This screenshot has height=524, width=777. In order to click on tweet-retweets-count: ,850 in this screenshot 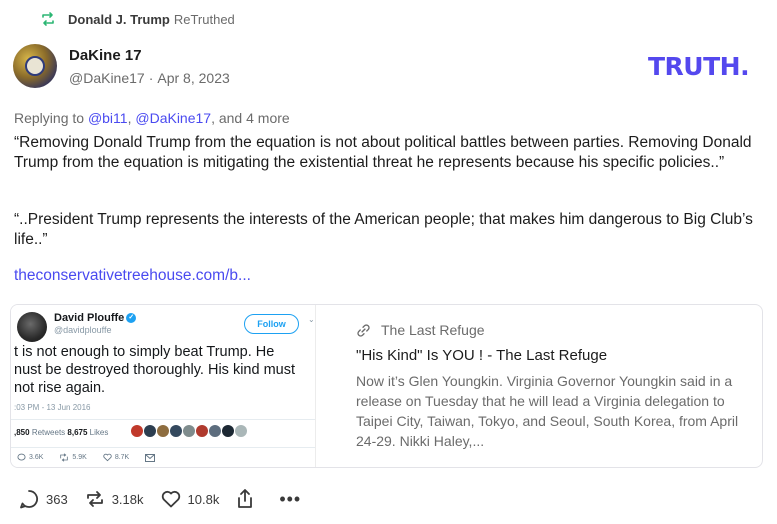, I will do `click(22, 432)`.